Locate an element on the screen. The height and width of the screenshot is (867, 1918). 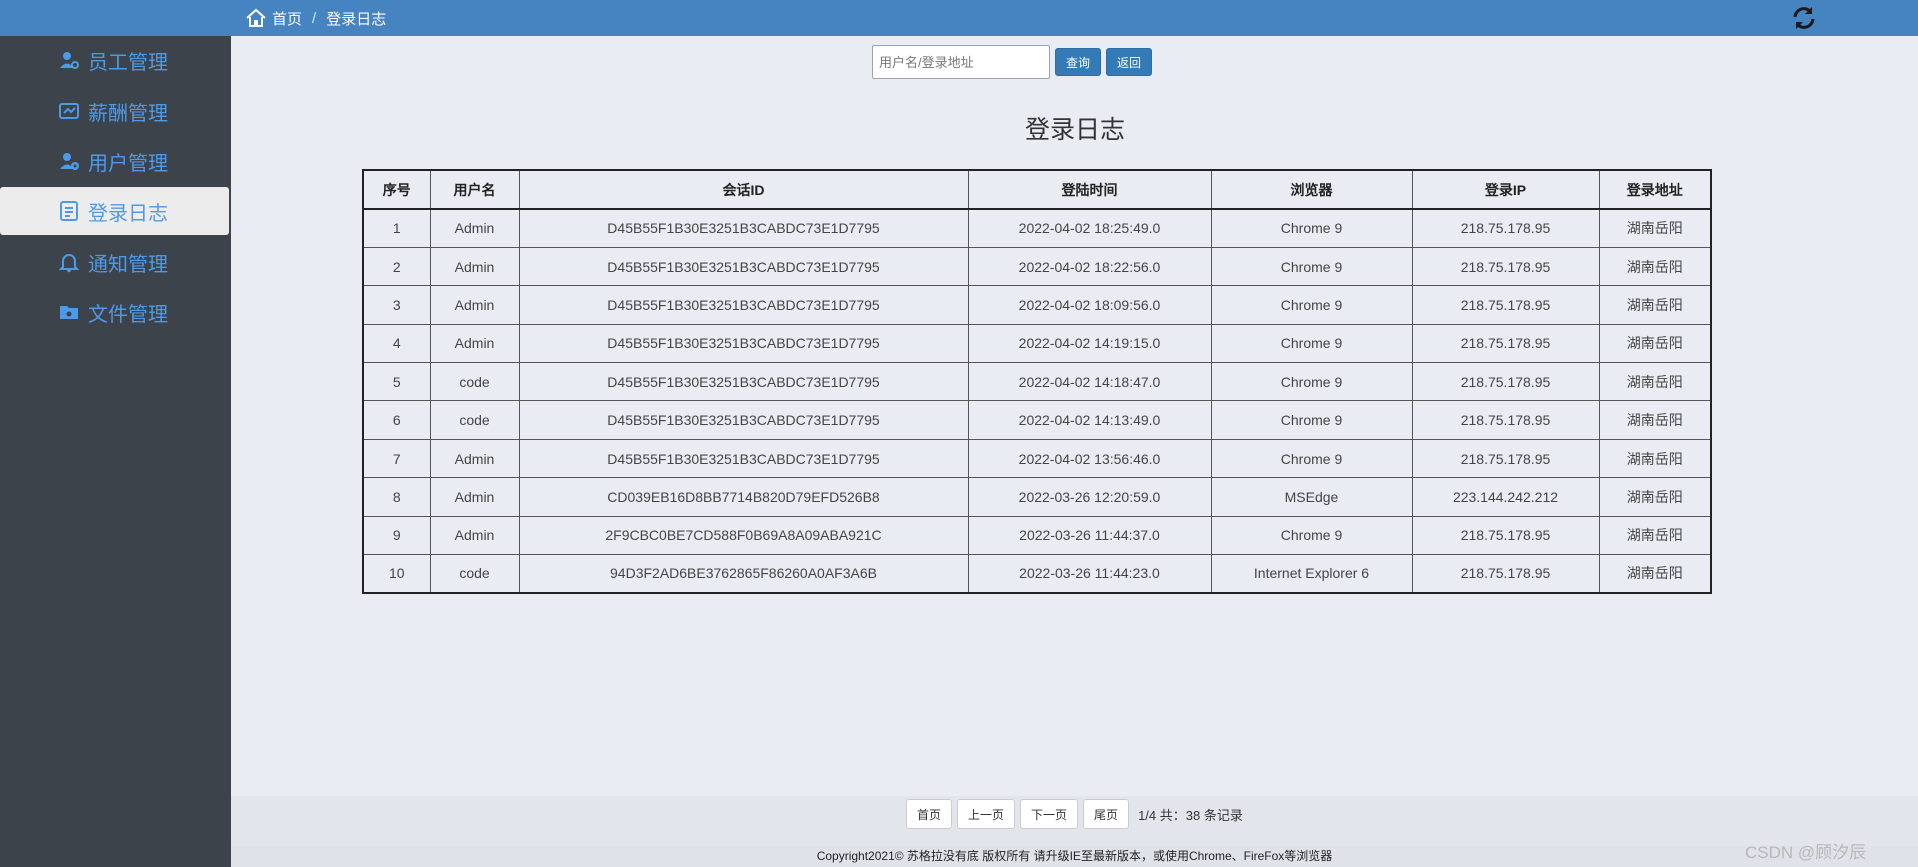
table-cell: 6 is located at coordinates (396, 420).